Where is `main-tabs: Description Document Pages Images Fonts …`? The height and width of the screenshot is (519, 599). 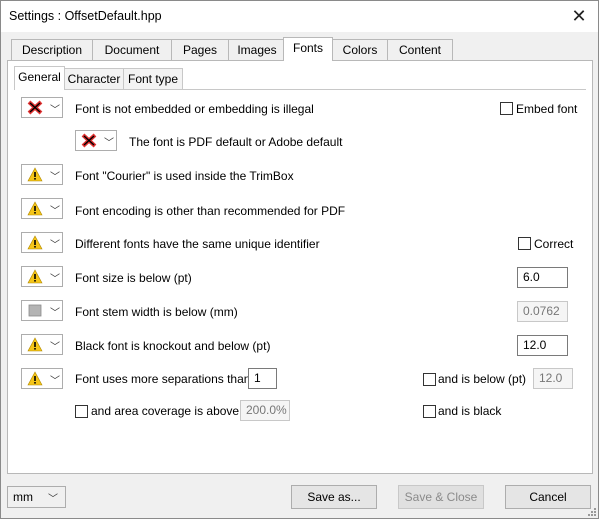 main-tabs: Description Document Pages Images Fonts … is located at coordinates (299, 49).